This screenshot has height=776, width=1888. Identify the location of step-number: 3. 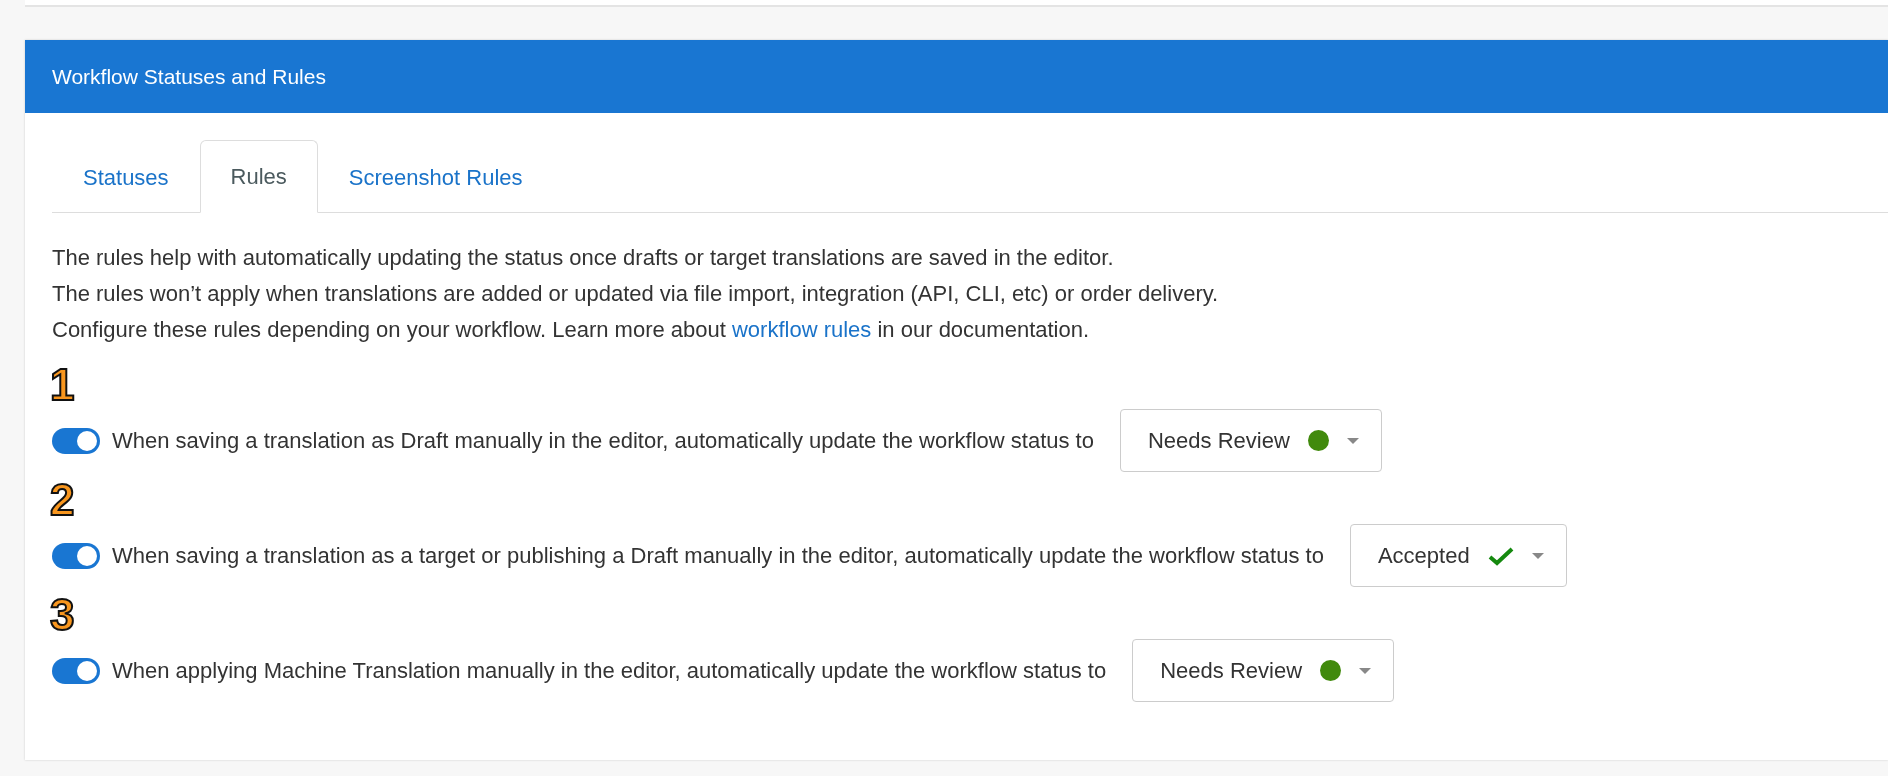
(62, 615).